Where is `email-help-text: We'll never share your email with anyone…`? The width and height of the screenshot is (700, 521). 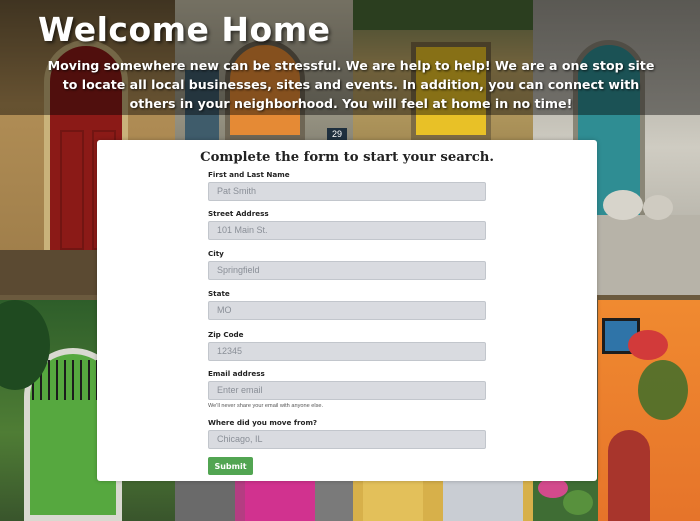
email-help-text: We'll never share your email with anyone… is located at coordinates (266, 406).